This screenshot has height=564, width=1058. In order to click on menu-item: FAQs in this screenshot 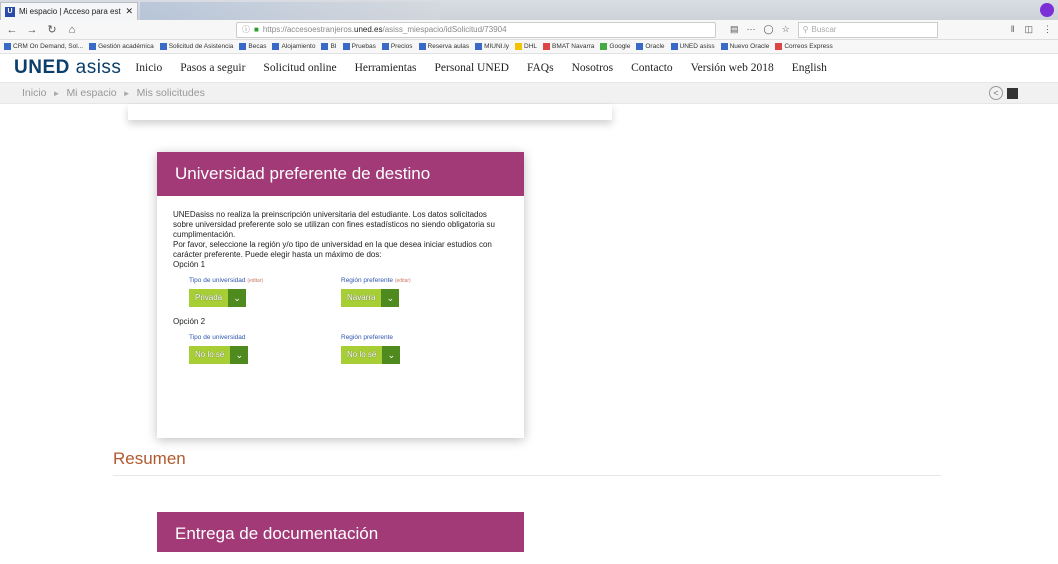, I will do `click(540, 68)`.